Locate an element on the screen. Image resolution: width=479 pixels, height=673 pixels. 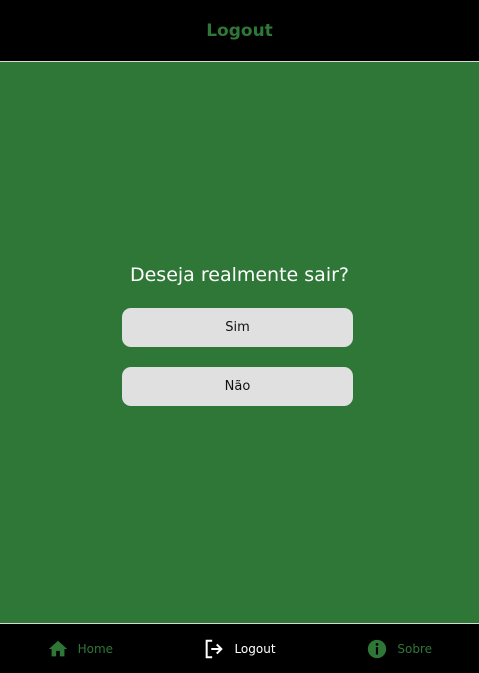
page-title: Logout is located at coordinates (239, 30).